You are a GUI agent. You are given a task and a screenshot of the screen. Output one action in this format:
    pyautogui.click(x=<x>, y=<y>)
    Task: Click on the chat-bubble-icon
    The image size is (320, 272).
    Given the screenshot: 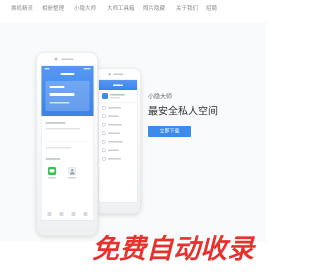 What is the action you would take?
    pyautogui.click(x=52, y=171)
    